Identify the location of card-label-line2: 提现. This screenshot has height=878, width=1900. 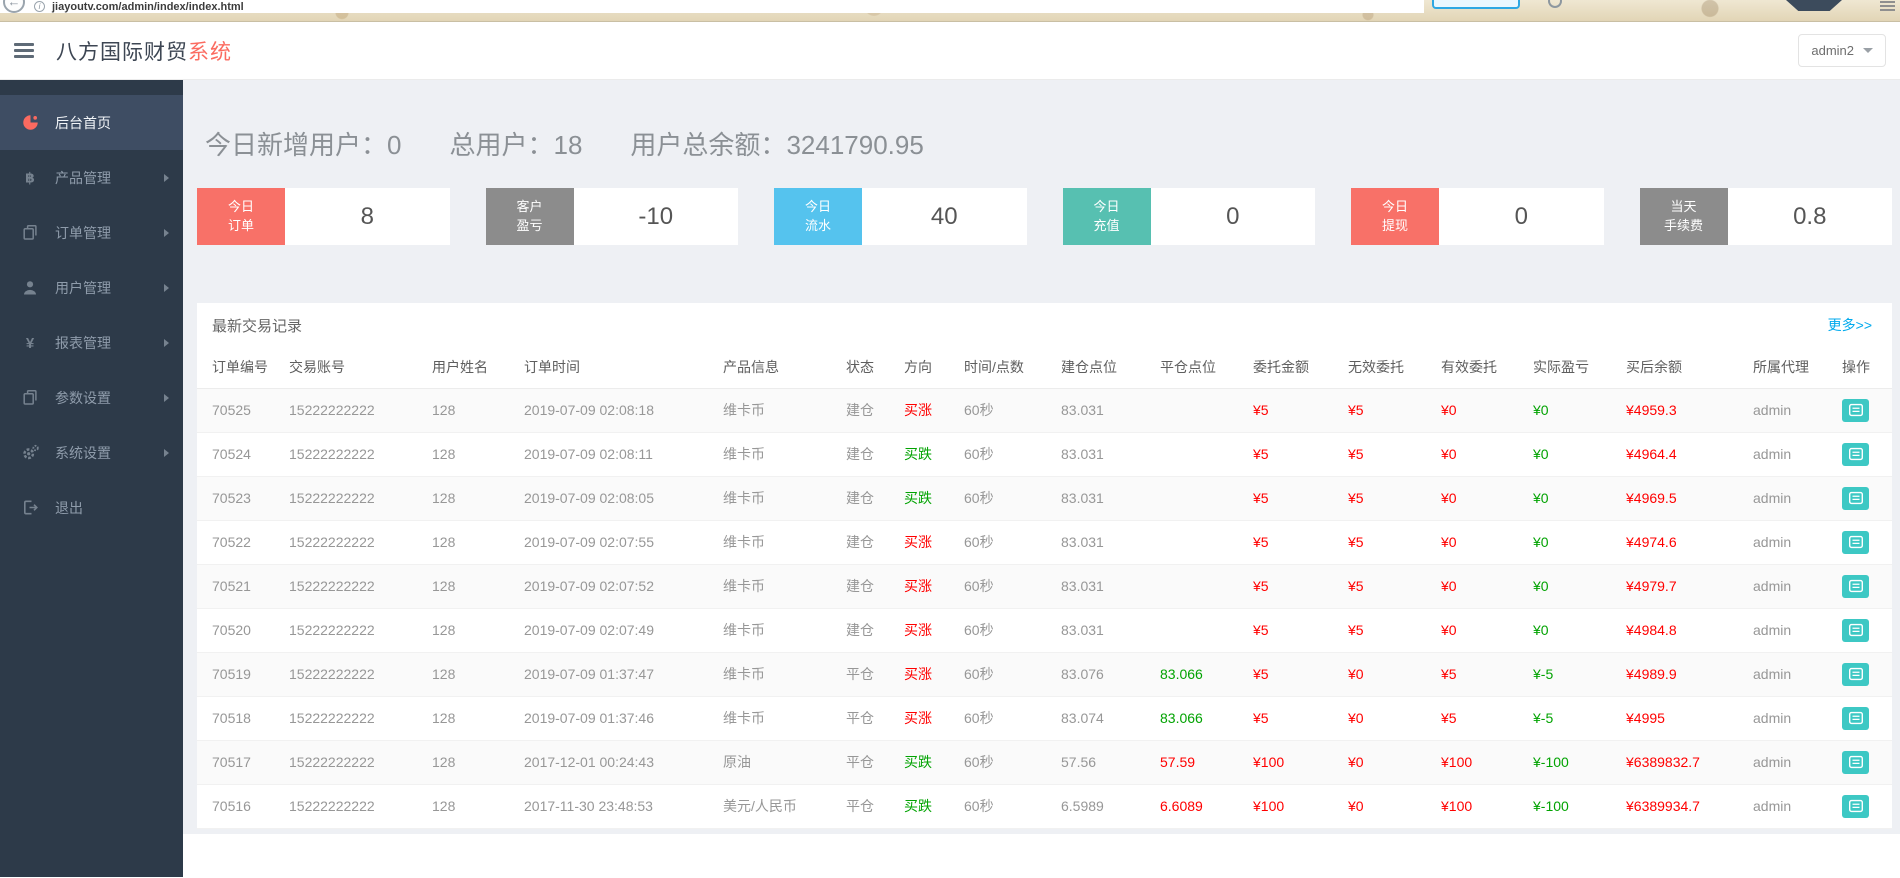
(1394, 225).